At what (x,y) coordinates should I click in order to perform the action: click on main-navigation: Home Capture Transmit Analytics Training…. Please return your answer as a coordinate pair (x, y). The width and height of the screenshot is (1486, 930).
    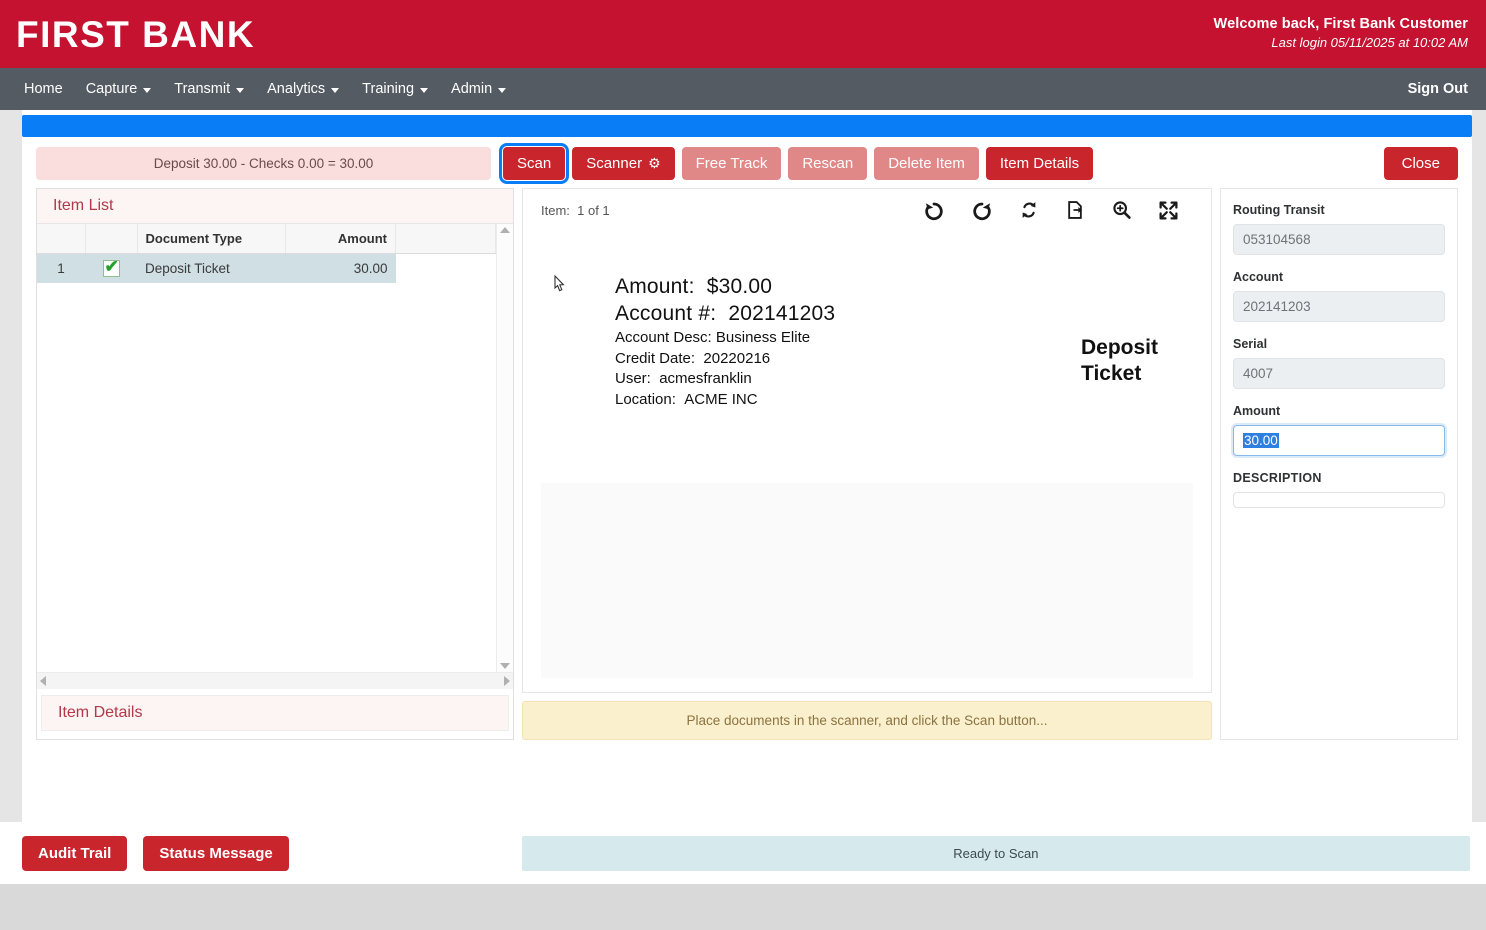
    Looking at the image, I should click on (743, 89).